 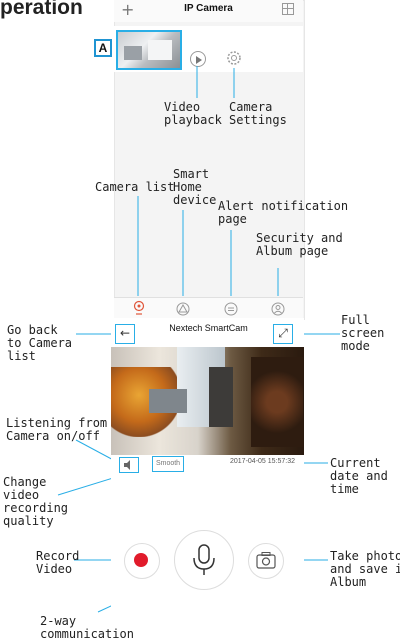 I want to click on camera-list-icon, so click(x=139, y=310).